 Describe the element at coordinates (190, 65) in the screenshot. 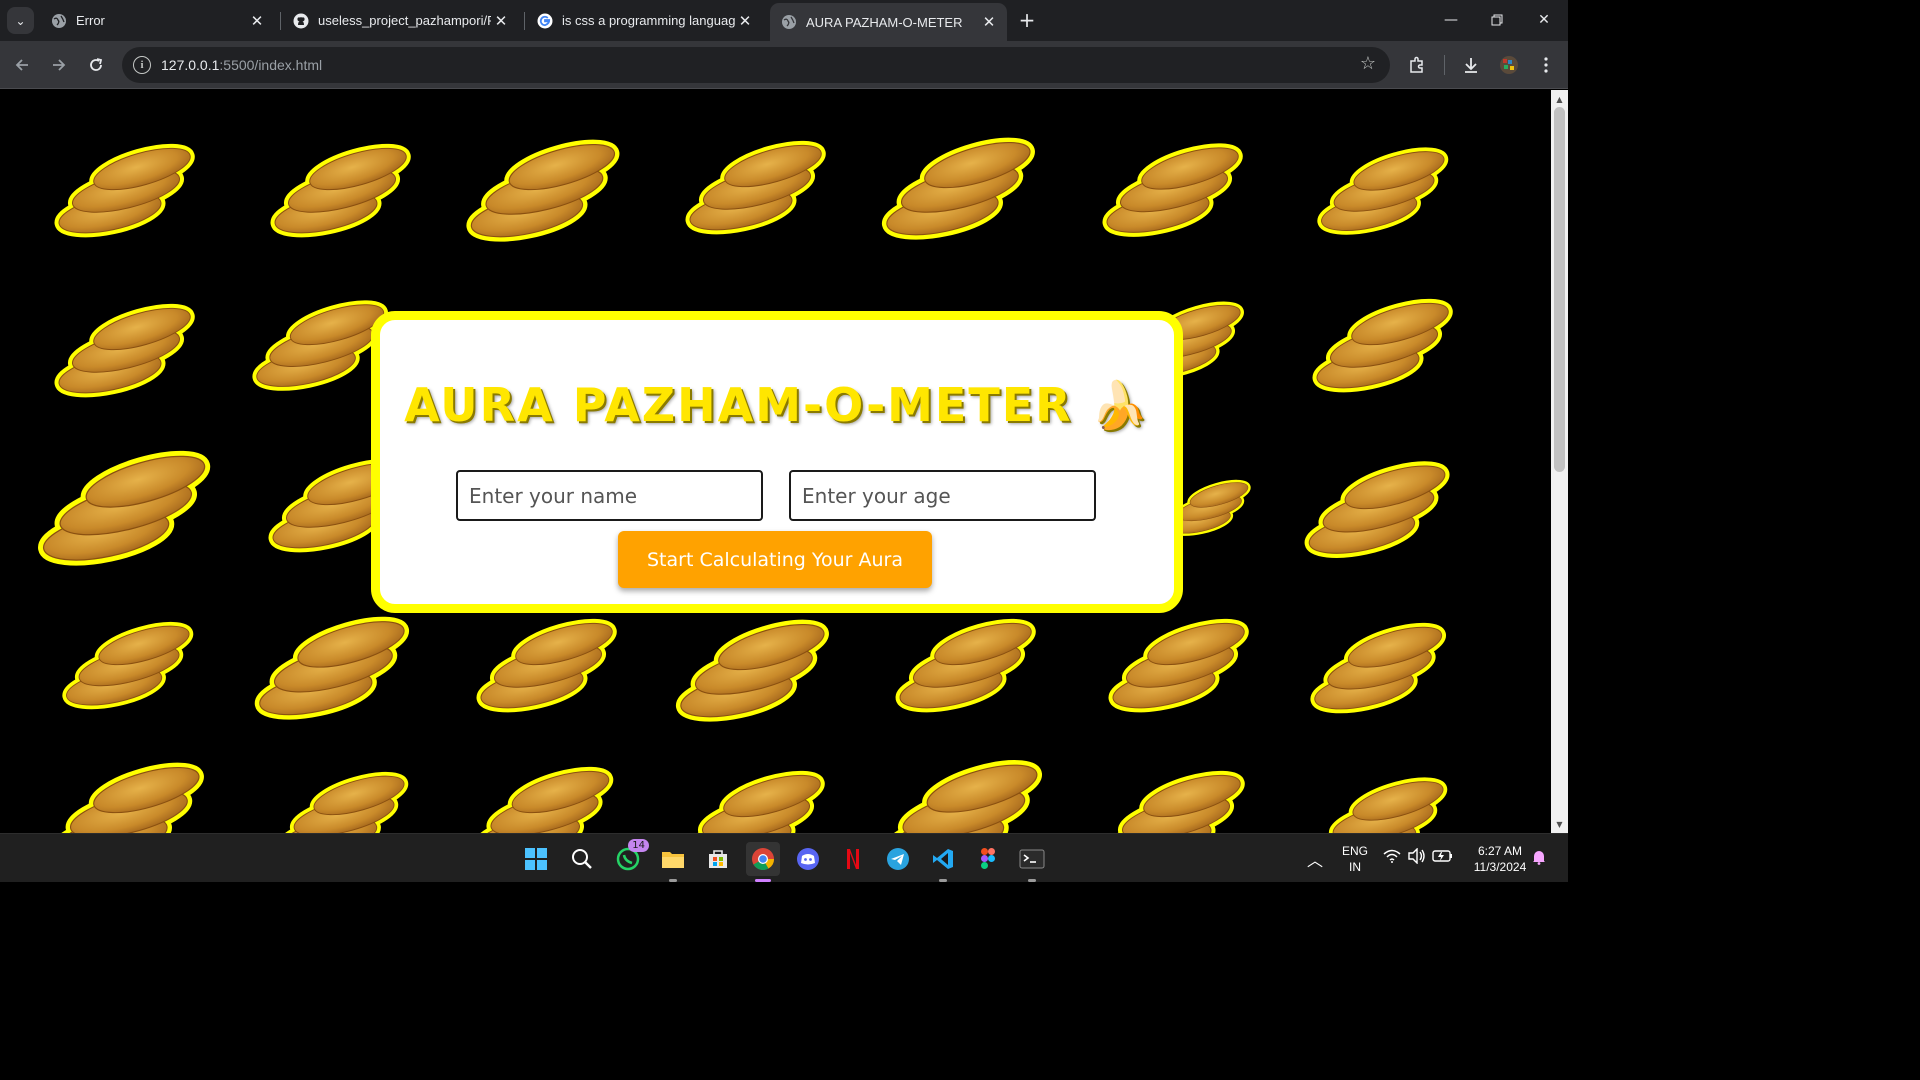

I see `url-host: 127.0.0.1` at that location.